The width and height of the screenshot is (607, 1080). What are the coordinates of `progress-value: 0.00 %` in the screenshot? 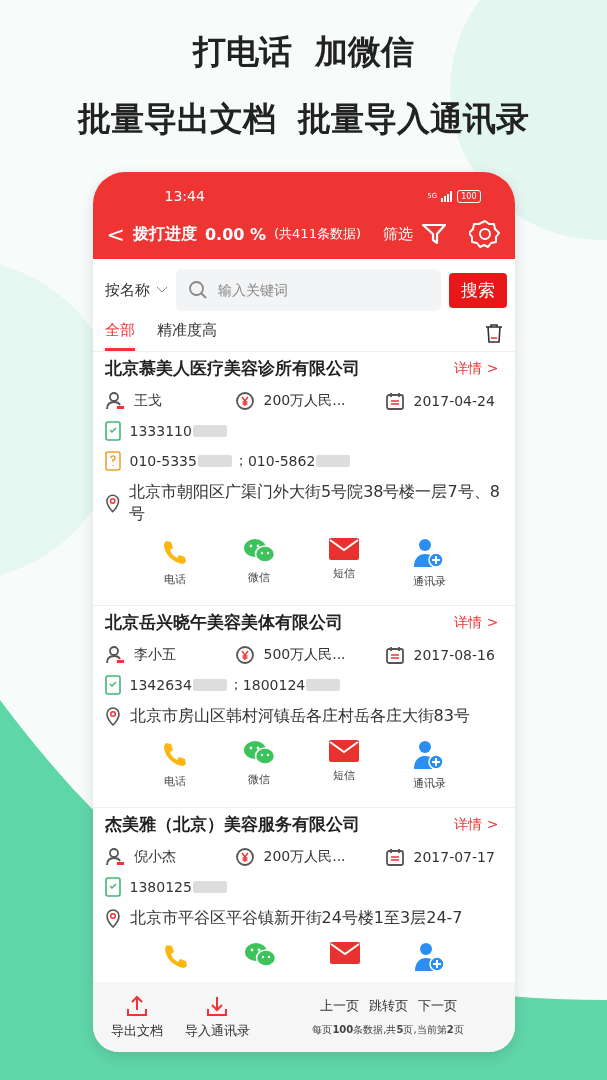 It's located at (235, 234).